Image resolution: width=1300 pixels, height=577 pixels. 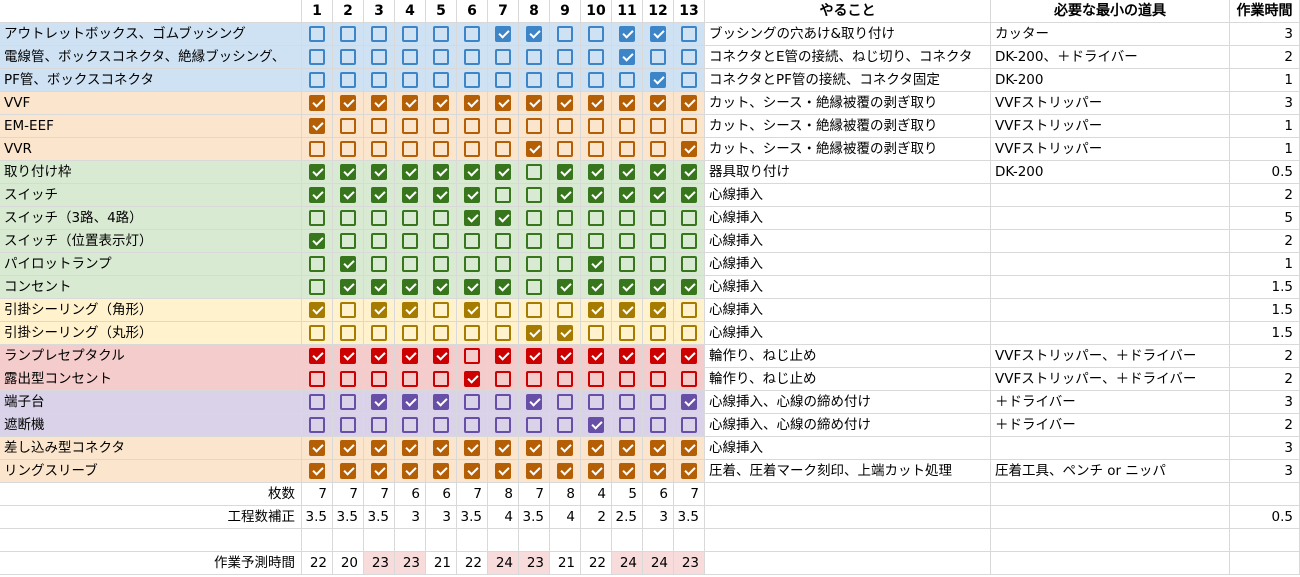 What do you see at coordinates (348, 540) in the screenshot?
I see `blank-row-empty` at bounding box center [348, 540].